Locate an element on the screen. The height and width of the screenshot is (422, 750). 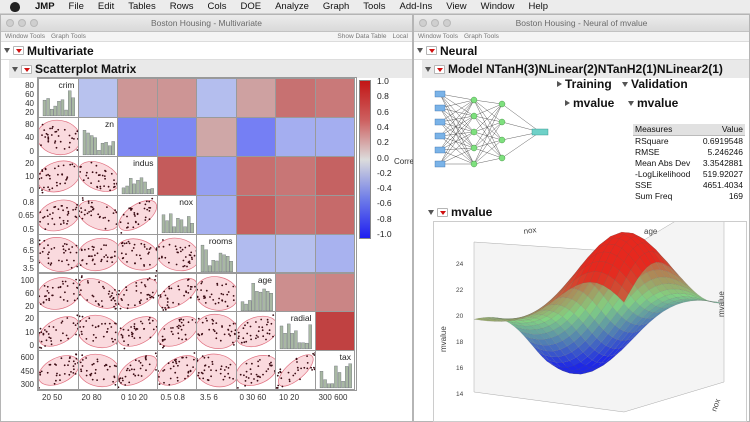
neural-outline: Neural is located at coordinates (581, 51).